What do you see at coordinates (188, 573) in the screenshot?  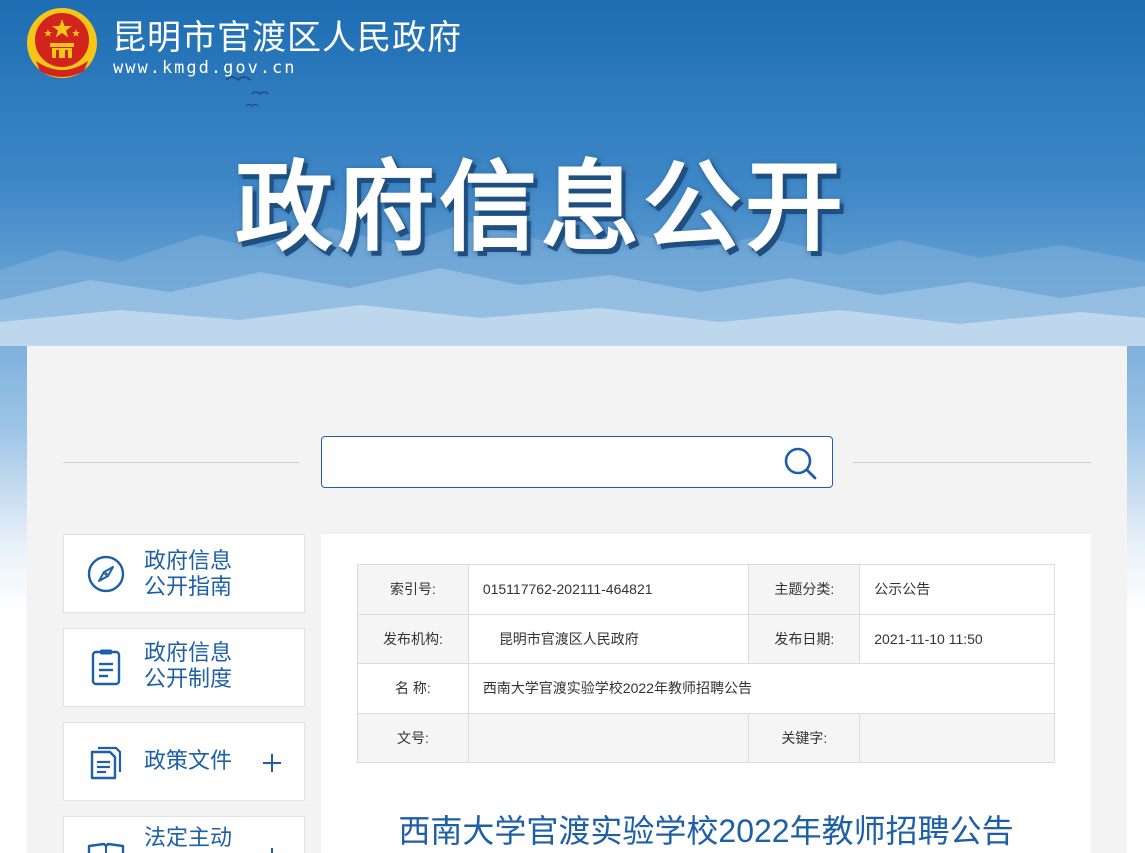 I see `sidebar-item-label: 政府信息 公开指南` at bounding box center [188, 573].